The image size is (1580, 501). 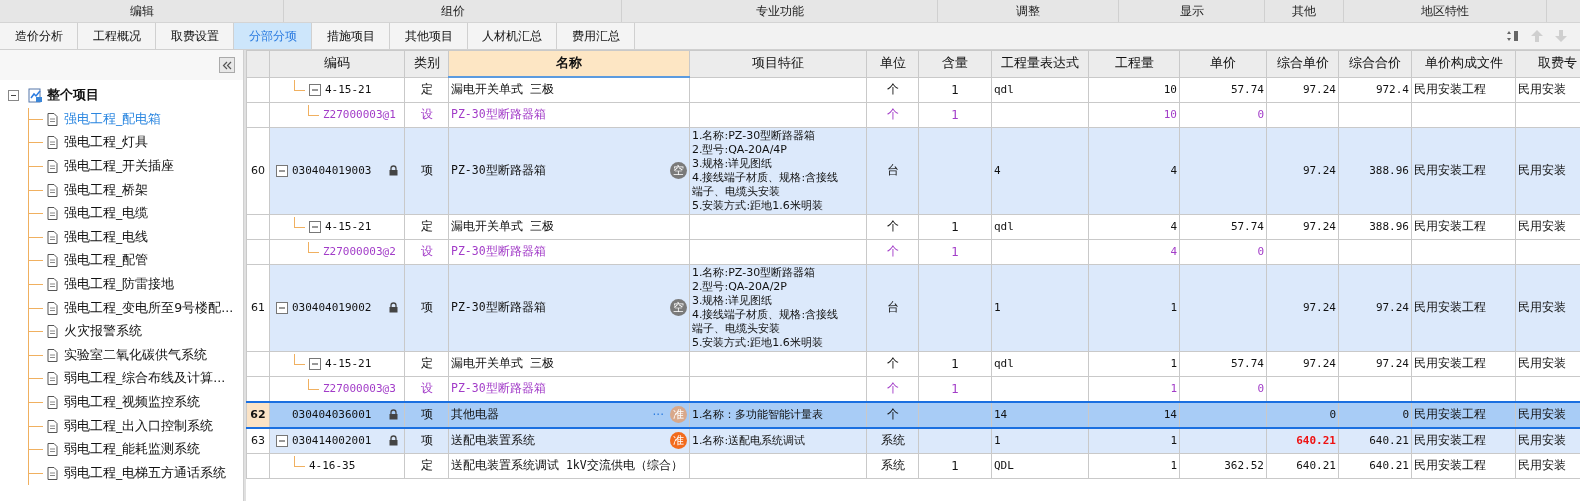 I want to click on tree-item: 弱电工程_能耗监测系统, so click(x=132, y=450).